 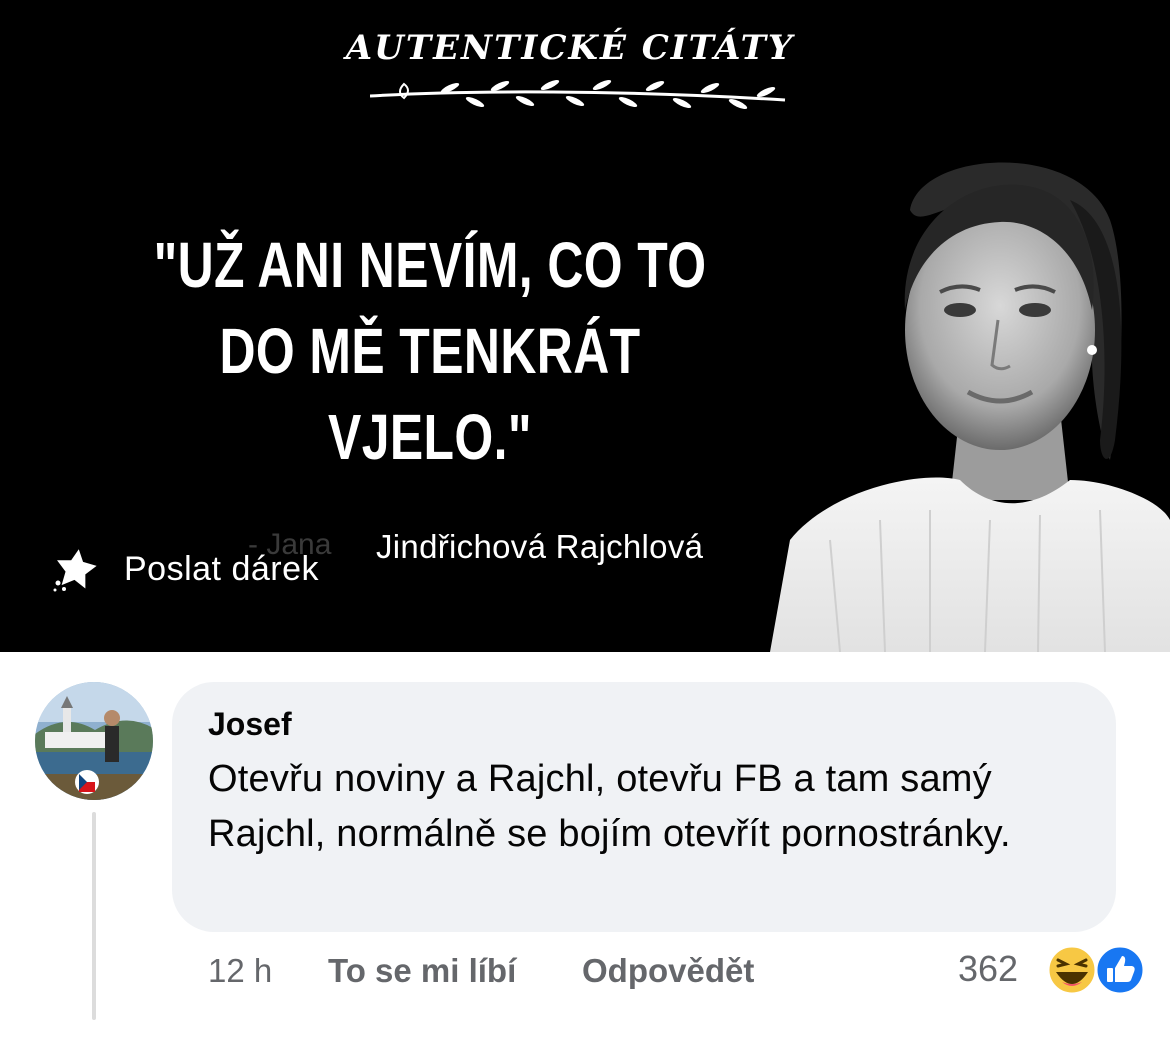 I want to click on brand-title: AUTENTICKÉ CITÁTY, so click(x=570, y=48).